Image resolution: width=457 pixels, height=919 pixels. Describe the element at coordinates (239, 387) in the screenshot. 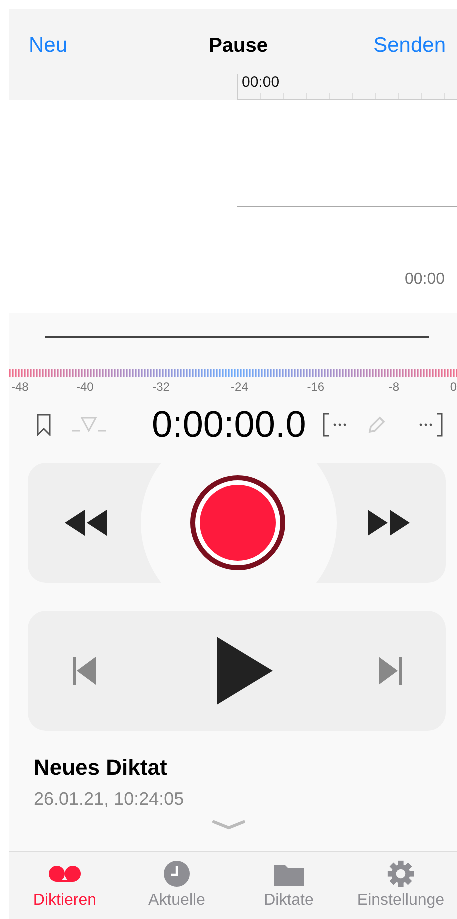

I see `meter-scale-label: -24` at that location.